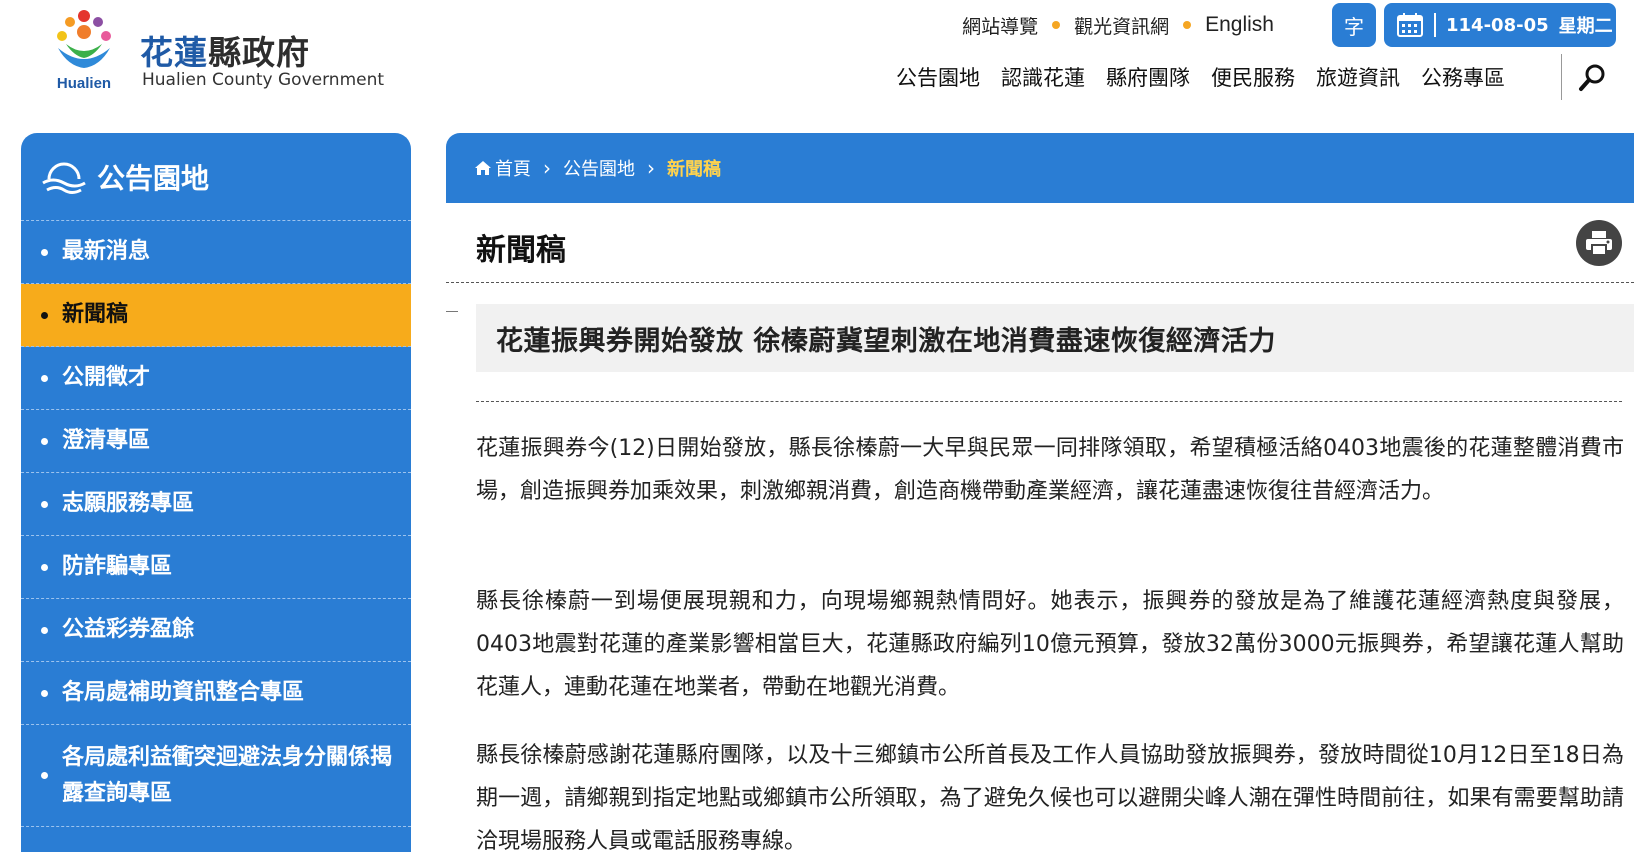  Describe the element at coordinates (174, 52) in the screenshot. I see `logo-zh-blue: 花蓮` at that location.